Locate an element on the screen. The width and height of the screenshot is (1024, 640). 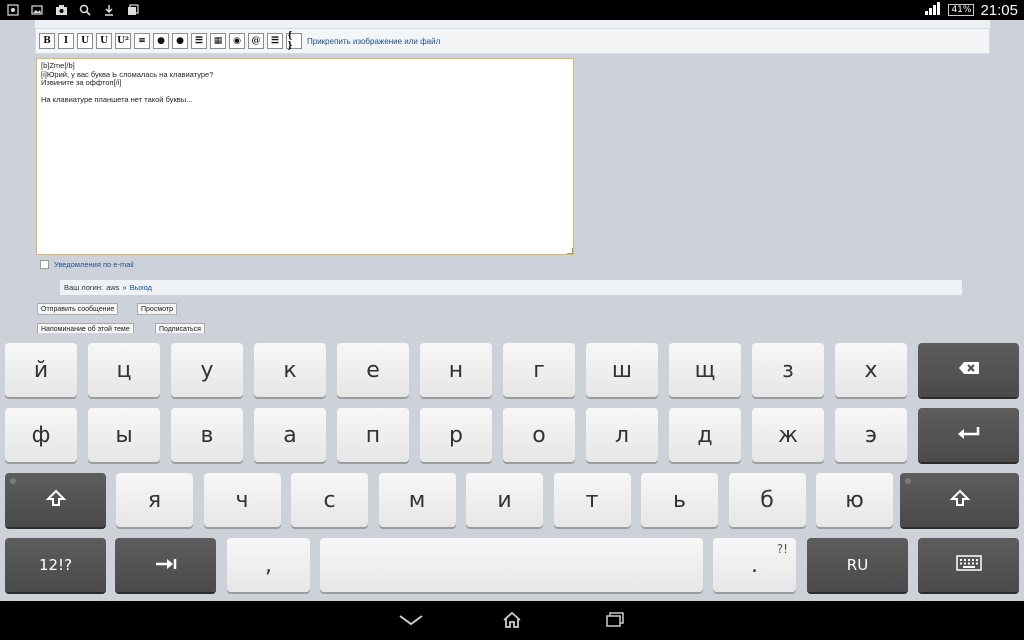
logout-link: Выход is located at coordinates (141, 287).